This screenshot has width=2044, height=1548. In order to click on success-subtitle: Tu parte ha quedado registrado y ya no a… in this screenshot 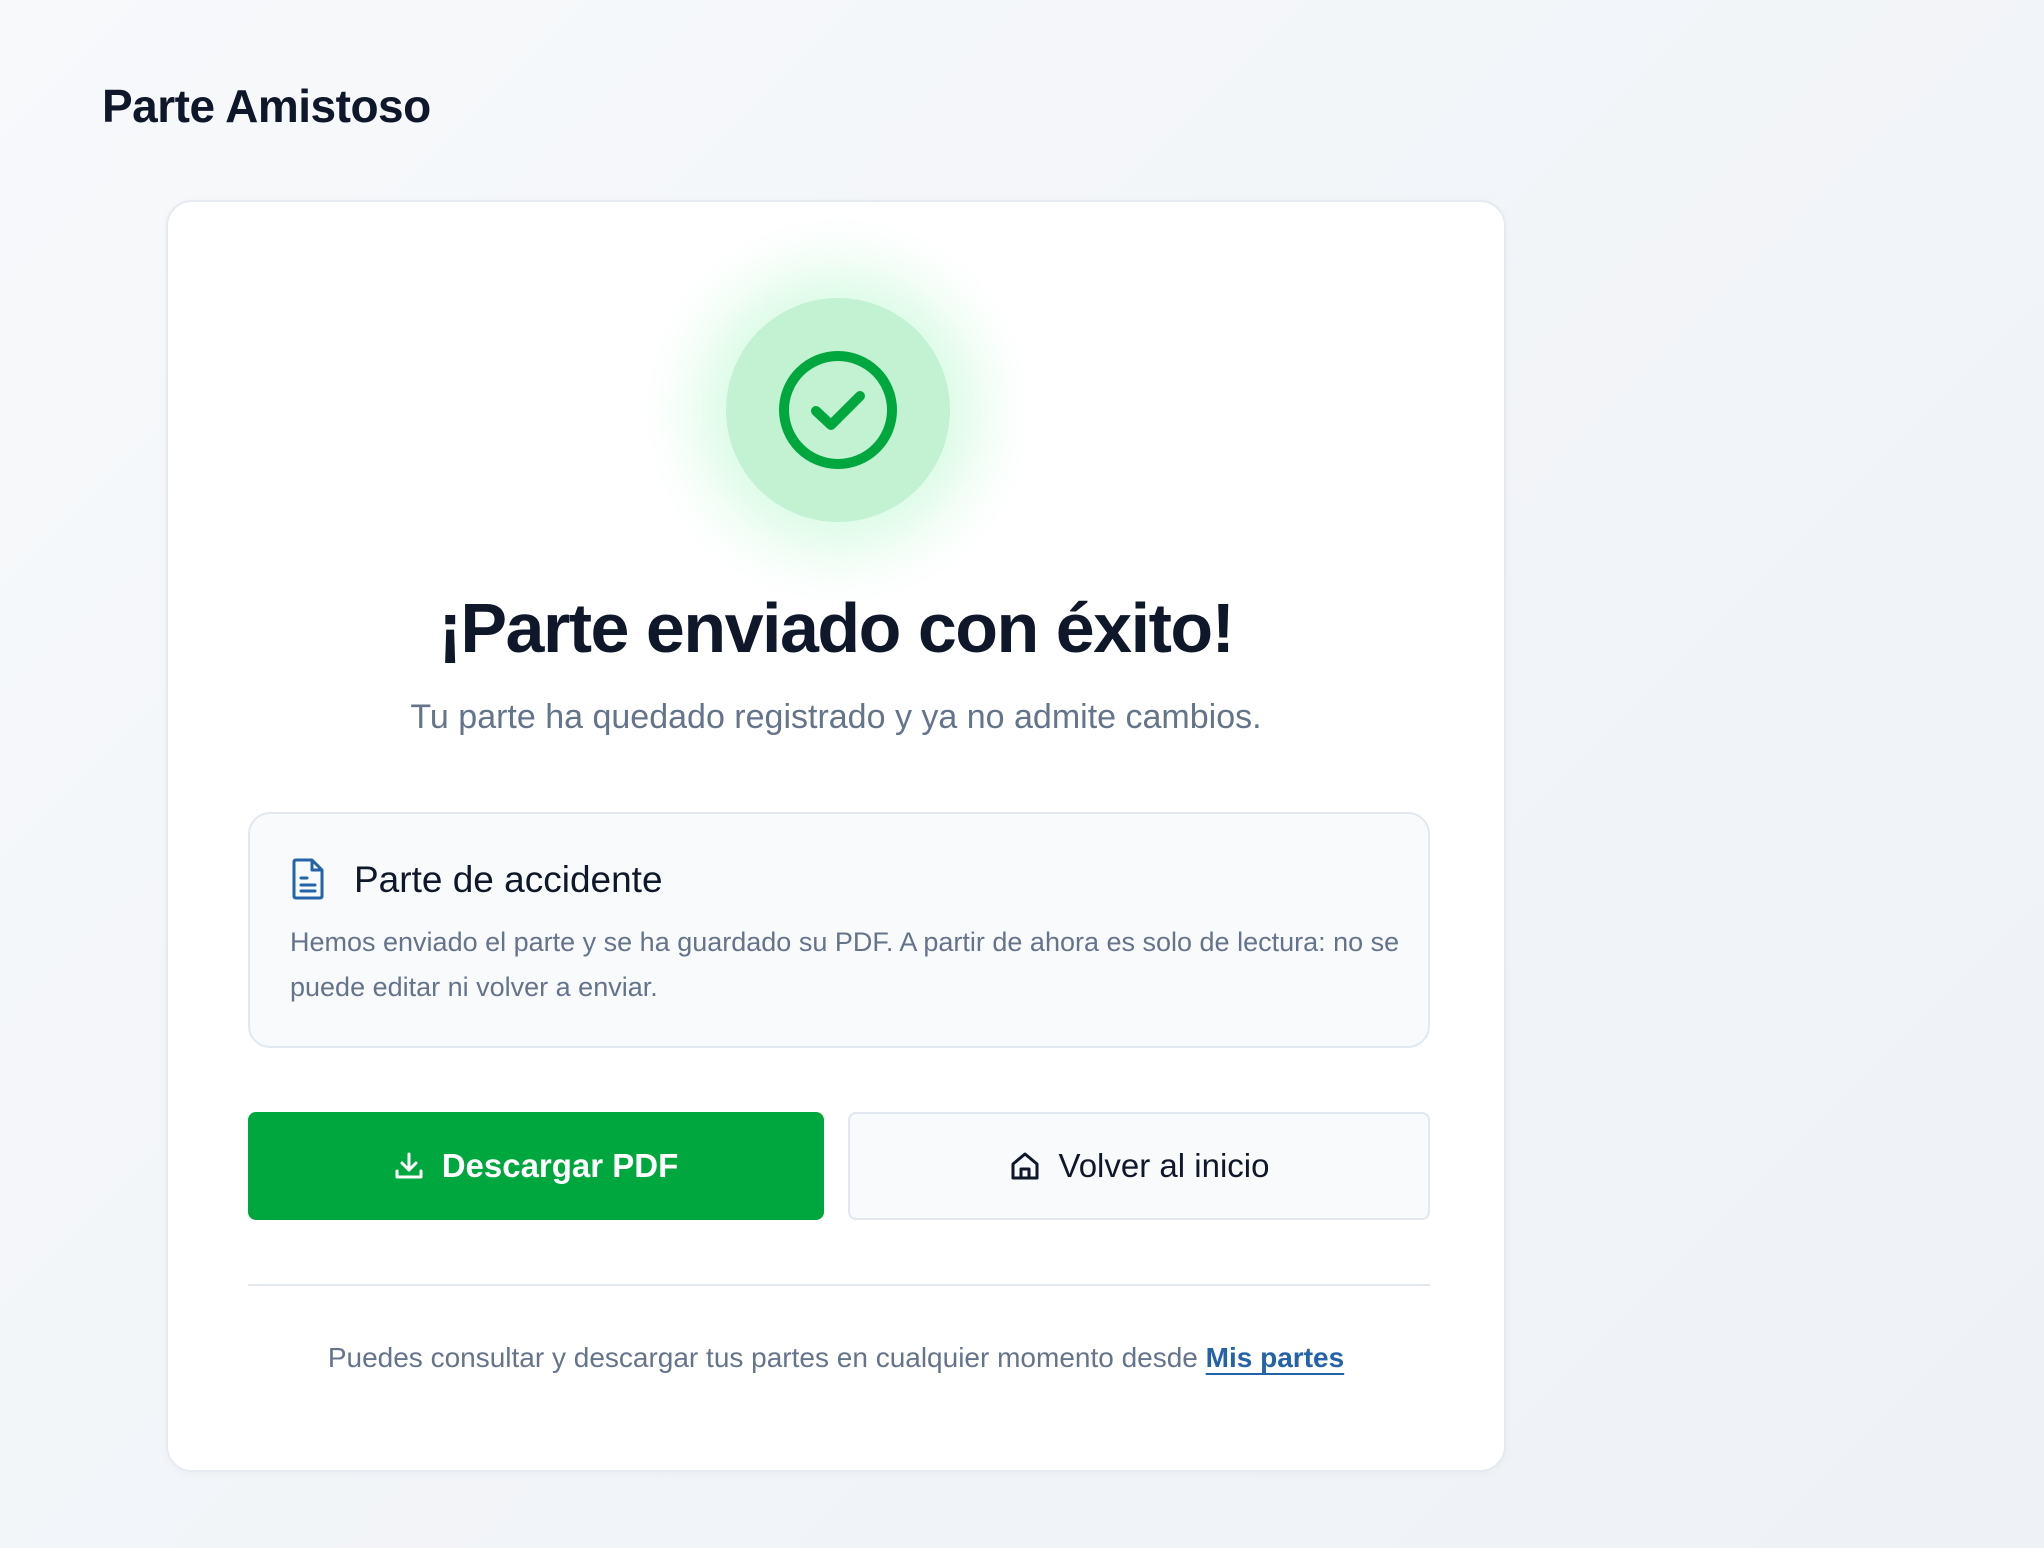, I will do `click(836, 717)`.